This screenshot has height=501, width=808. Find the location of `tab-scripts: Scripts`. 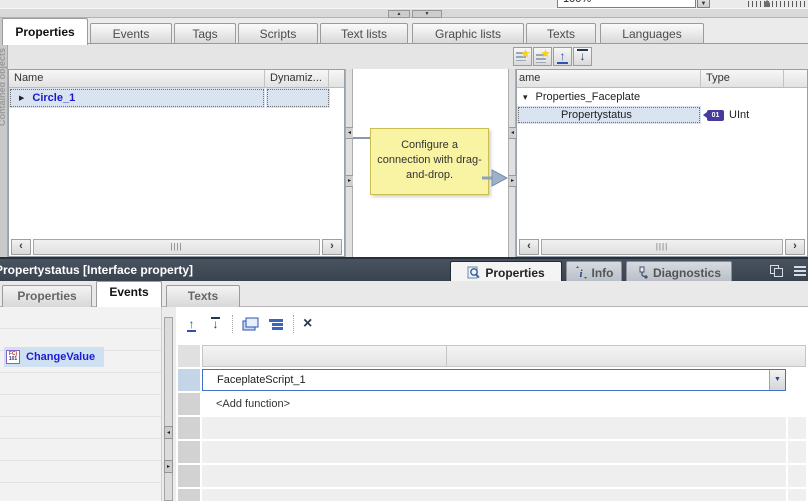

tab-scripts: Scripts is located at coordinates (278, 33).